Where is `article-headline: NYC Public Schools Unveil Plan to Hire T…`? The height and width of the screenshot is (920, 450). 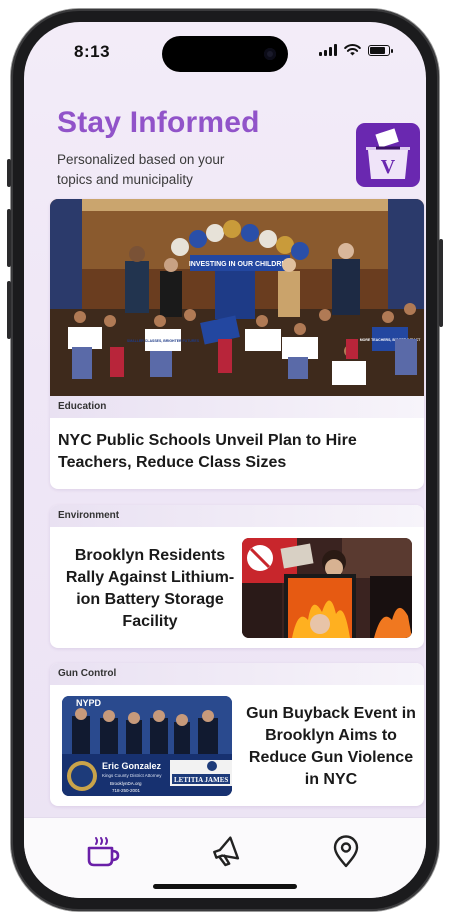 article-headline: NYC Public Schools Unveil Plan to Hire T… is located at coordinates (207, 451).